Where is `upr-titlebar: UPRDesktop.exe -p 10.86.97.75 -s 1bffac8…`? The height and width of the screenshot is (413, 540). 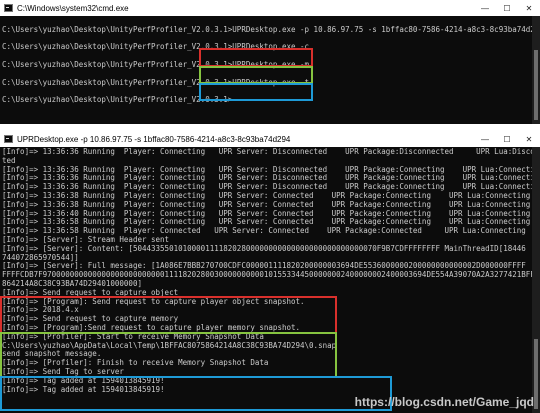 upr-titlebar: UPRDesktop.exe -p 10.86.97.75 -s 1bffac8… is located at coordinates (270, 139).